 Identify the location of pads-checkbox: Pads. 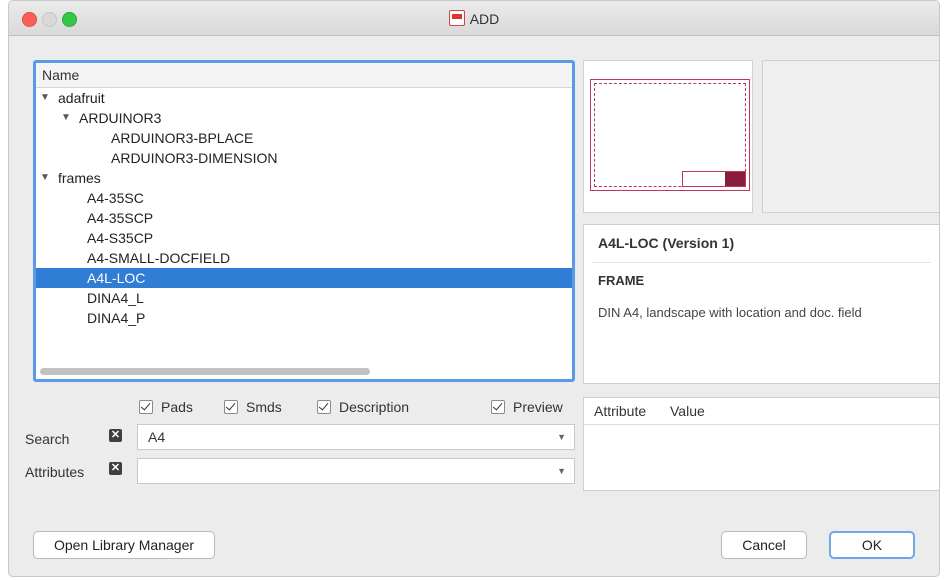
(166, 408).